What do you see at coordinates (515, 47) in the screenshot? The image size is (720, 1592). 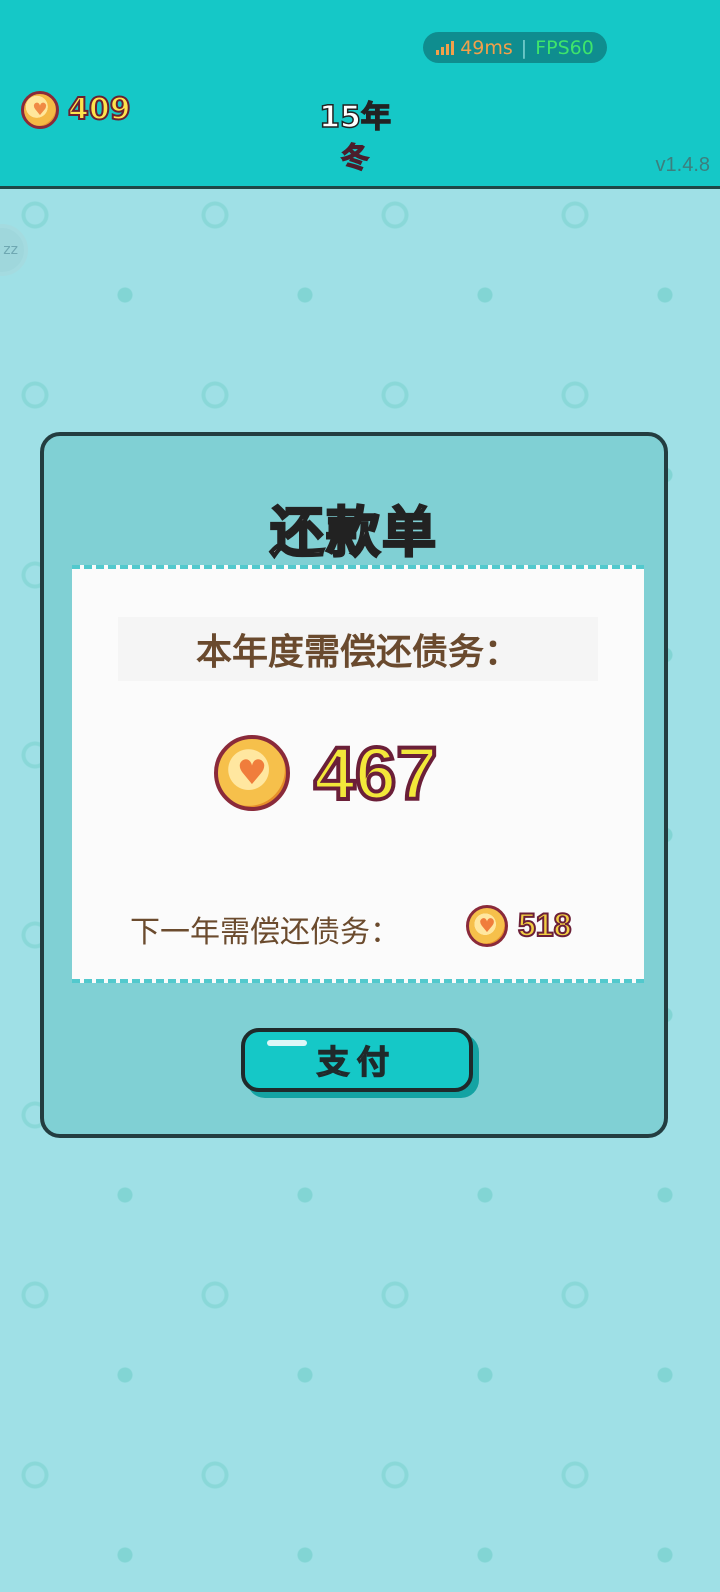 I see `network-status: 49ms | FPS60` at bounding box center [515, 47].